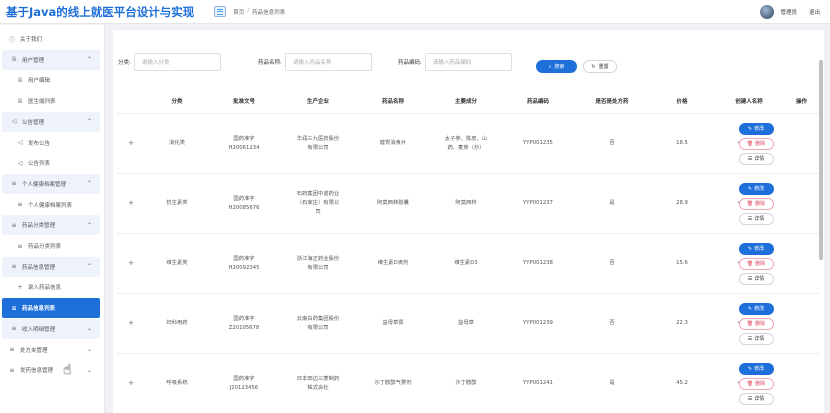 Image resolution: width=830 pixels, height=413 pixels. What do you see at coordinates (39, 226) in the screenshot?
I see `sidebar-item-label: 药品分类管理` at bounding box center [39, 226].